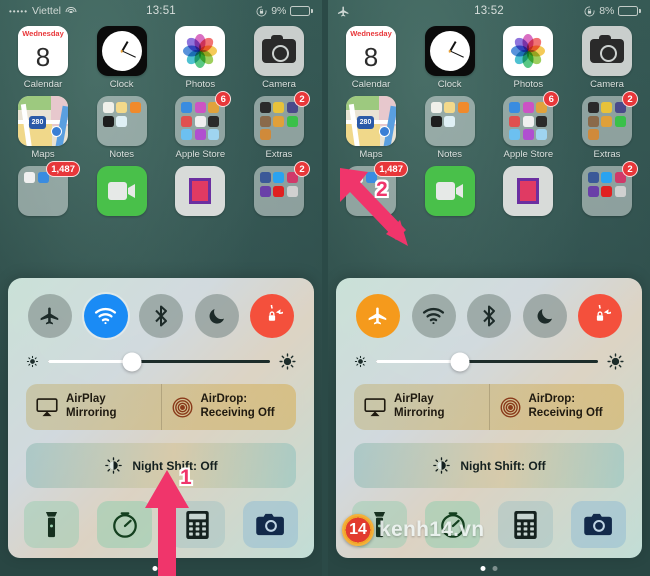 This screenshot has width=650, height=576. I want to click on badge-count: 6, so click(551, 99).